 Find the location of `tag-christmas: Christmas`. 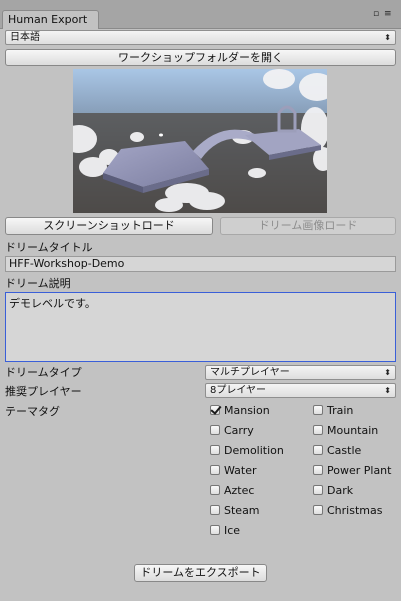

tag-christmas: Christmas is located at coordinates (347, 510).